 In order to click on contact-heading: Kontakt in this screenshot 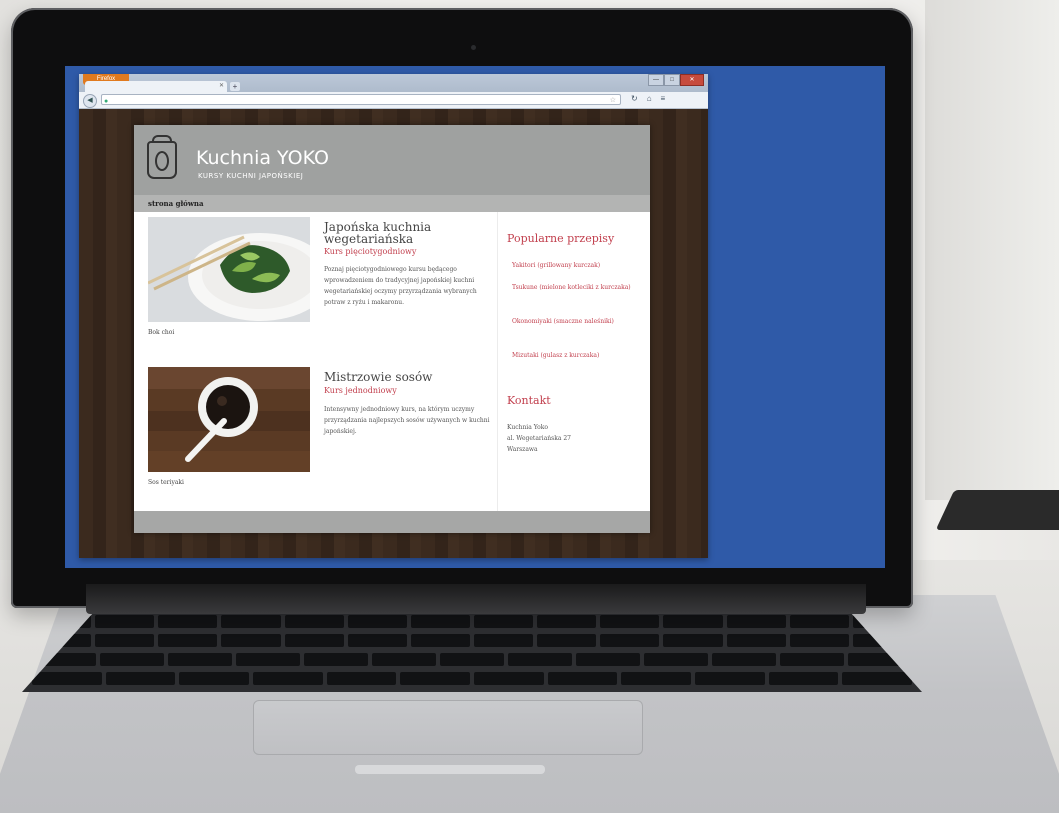, I will do `click(529, 400)`.